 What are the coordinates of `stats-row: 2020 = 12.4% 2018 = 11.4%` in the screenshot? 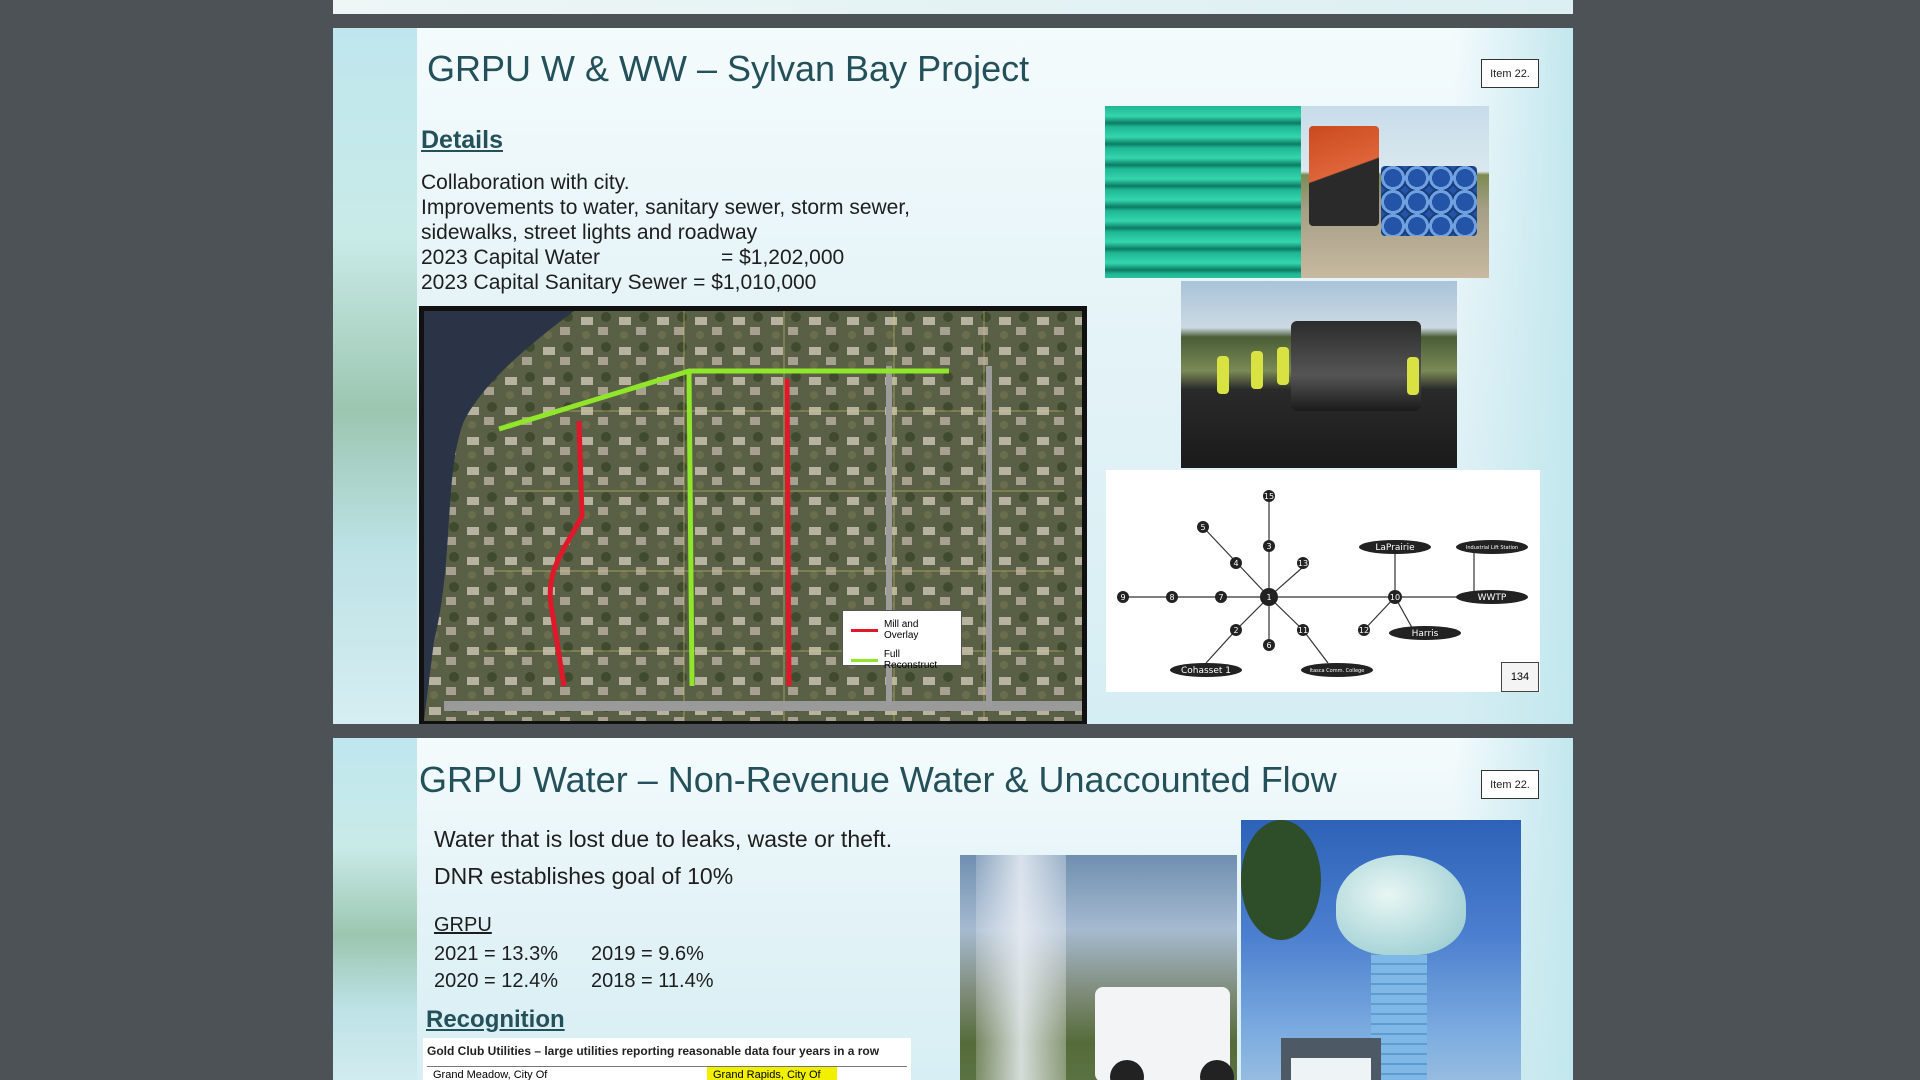 It's located at (574, 981).